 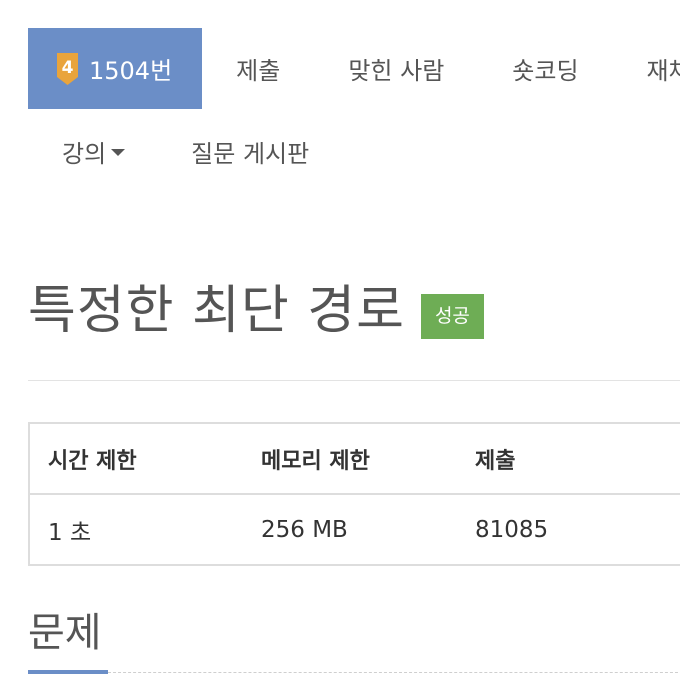 I want to click on tab-solvers: 맞힌 사람, so click(x=396, y=68).